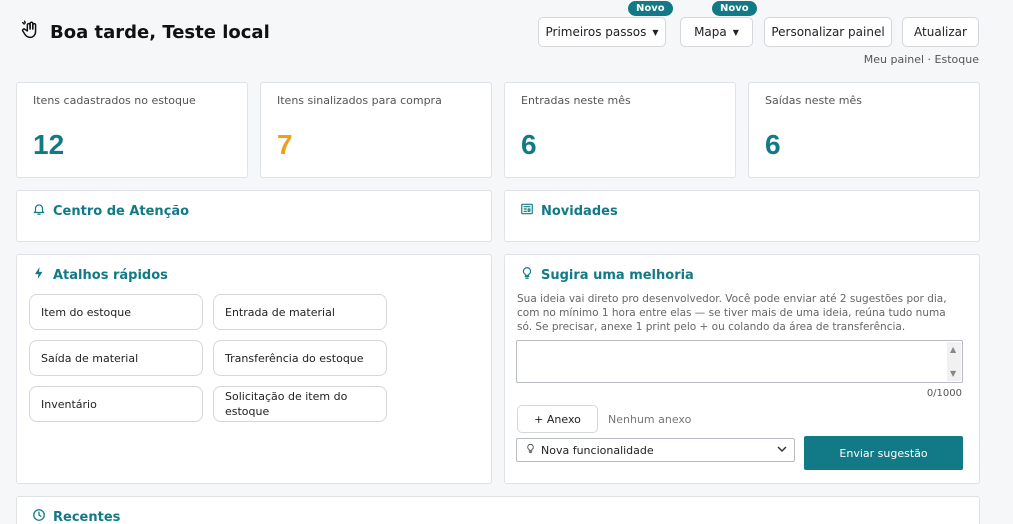 This screenshot has width=1013, height=524. Describe the element at coordinates (254, 216) in the screenshot. I see `attention-center-panel: Centro de Atenção` at that location.